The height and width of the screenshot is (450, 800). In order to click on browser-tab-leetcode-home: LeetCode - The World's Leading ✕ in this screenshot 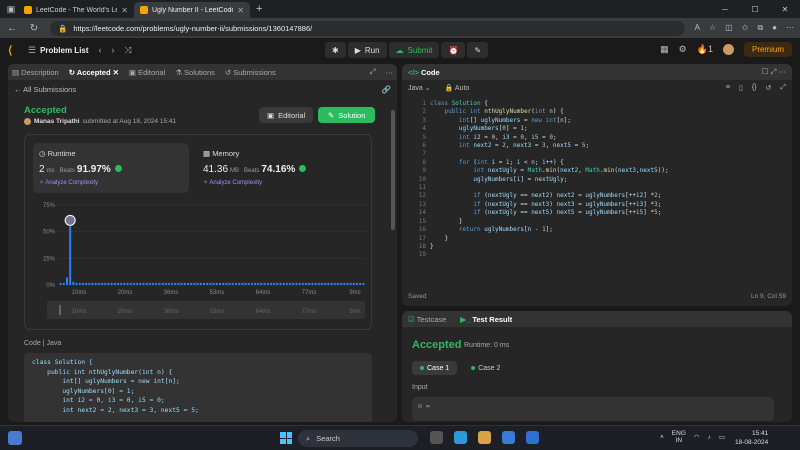, I will do `click(76, 10)`.